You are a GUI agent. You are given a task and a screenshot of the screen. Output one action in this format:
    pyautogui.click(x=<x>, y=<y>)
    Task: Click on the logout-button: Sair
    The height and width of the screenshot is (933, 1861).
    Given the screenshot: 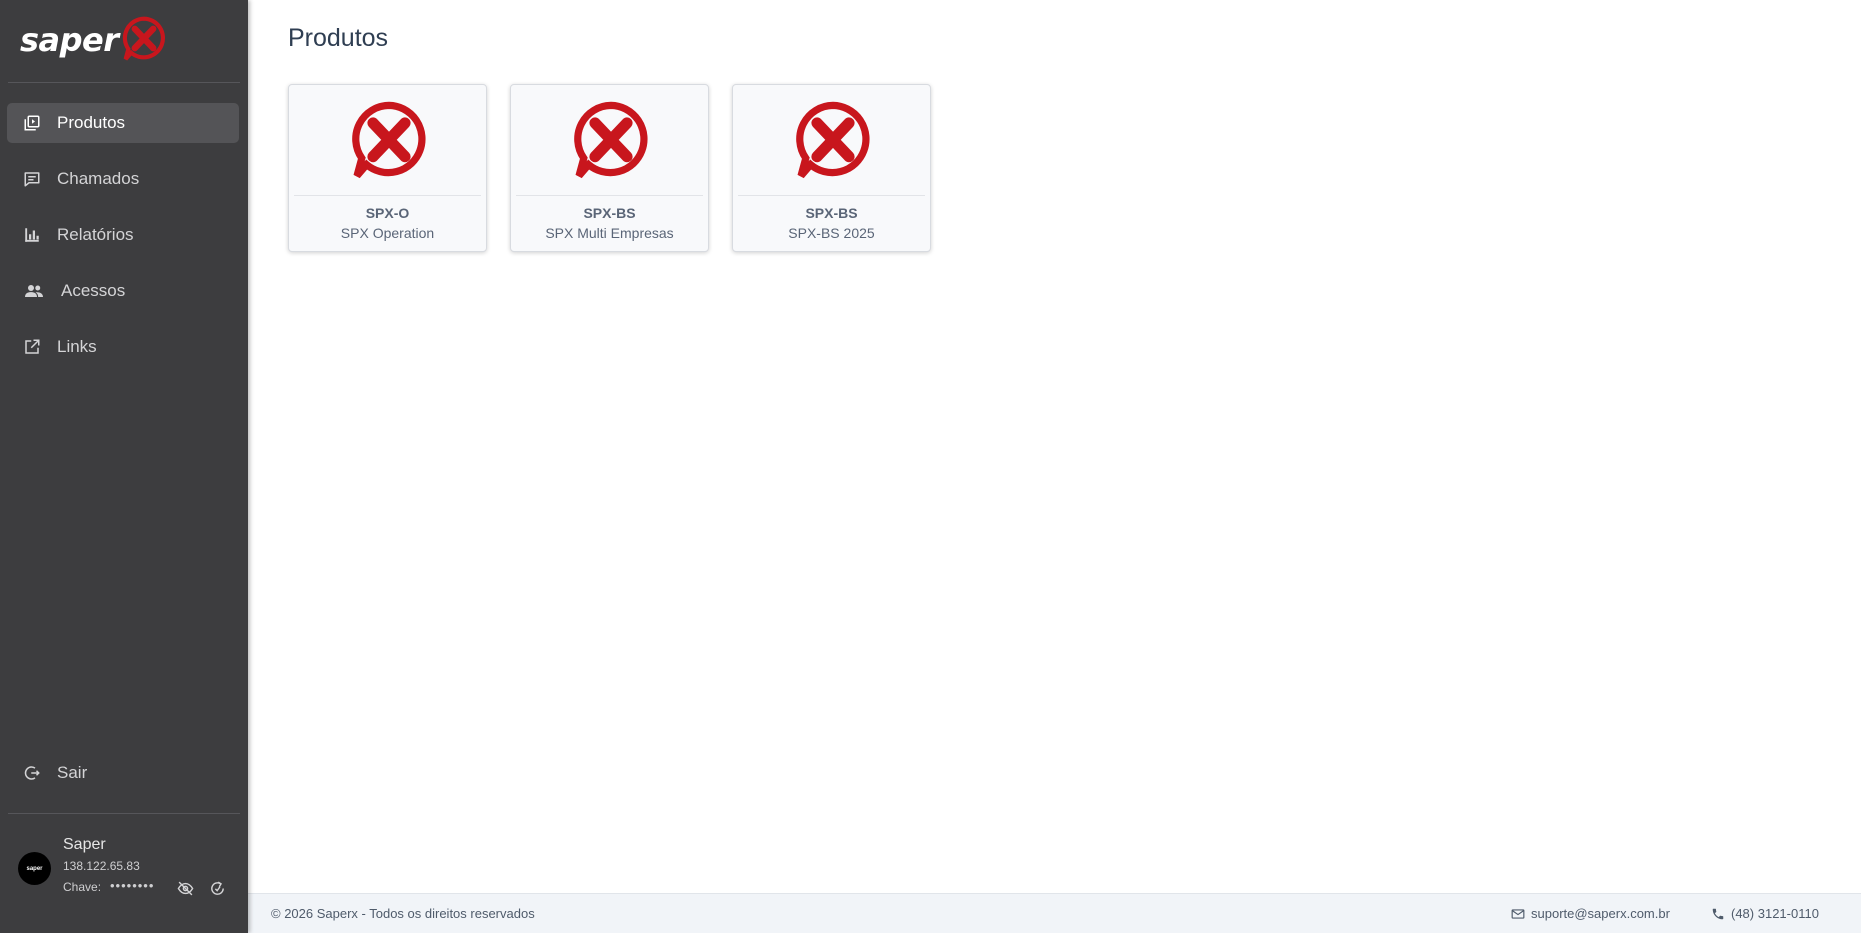 What is the action you would take?
    pyautogui.click(x=123, y=773)
    